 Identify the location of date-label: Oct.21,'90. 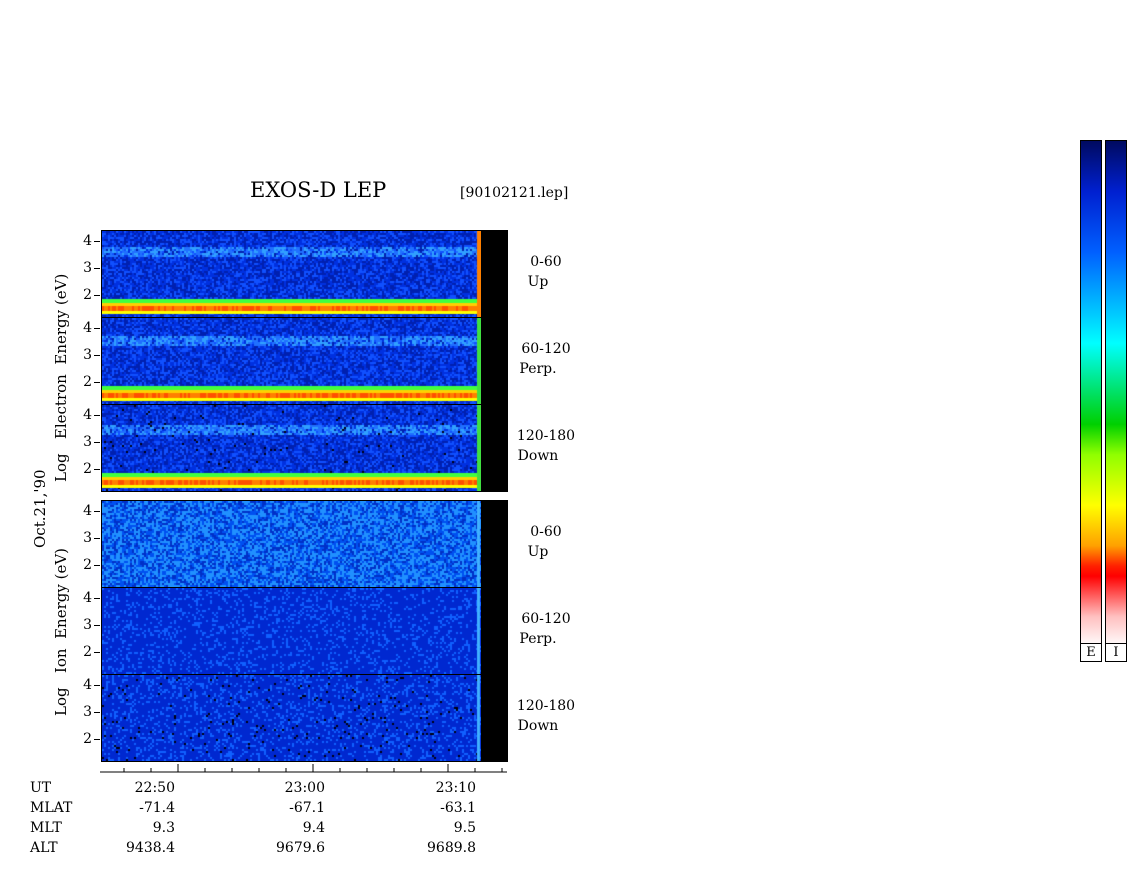
(40, 508).